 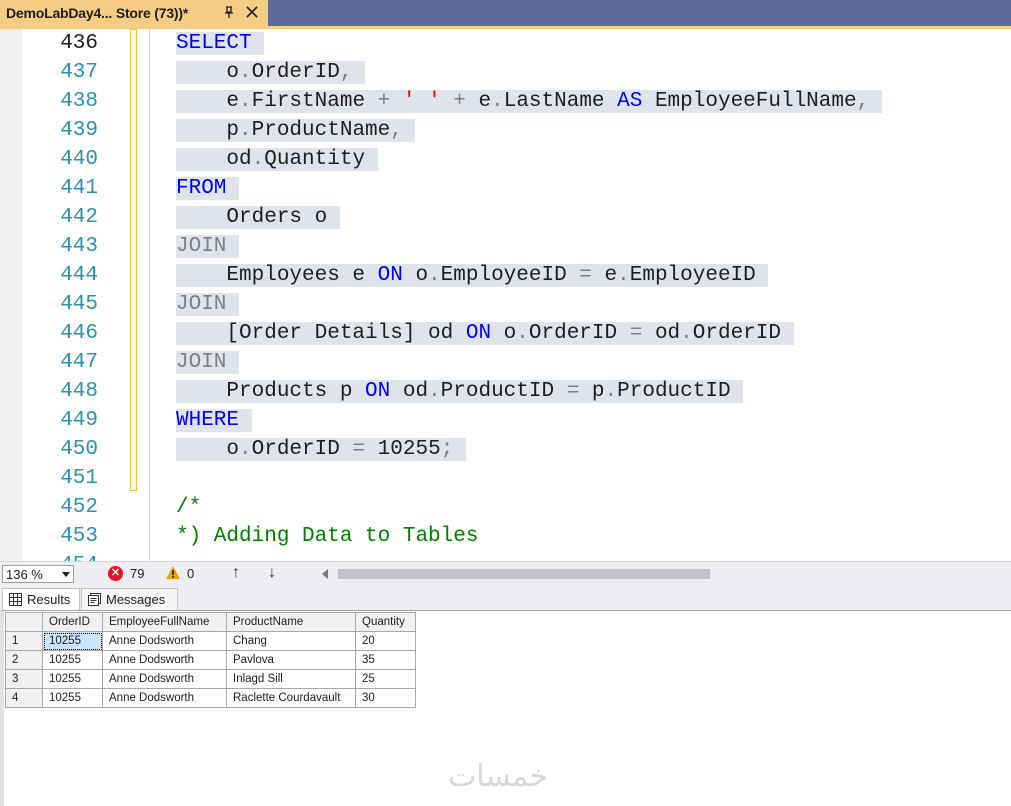 I want to click on code-line: p.ProductName,, so click(x=296, y=130).